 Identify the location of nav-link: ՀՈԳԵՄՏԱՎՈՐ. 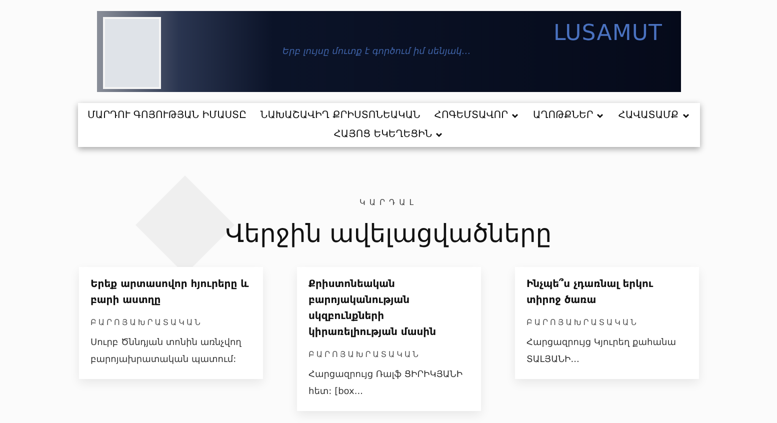
(477, 115).